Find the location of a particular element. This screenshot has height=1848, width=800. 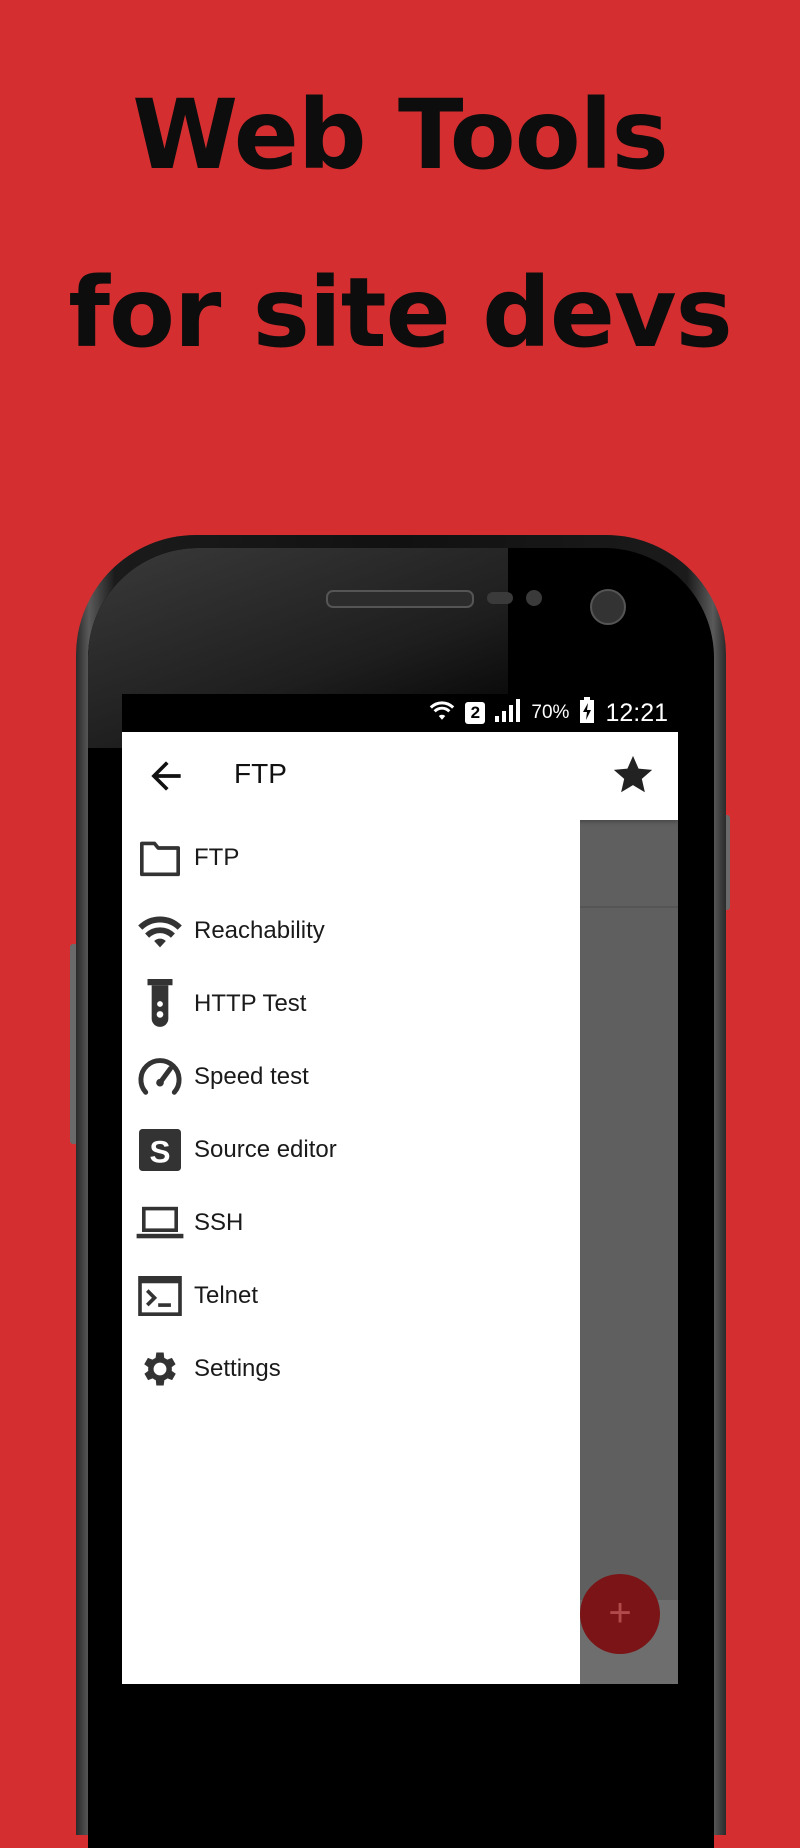

drawer-item-reachability: Reachability is located at coordinates (351, 930).